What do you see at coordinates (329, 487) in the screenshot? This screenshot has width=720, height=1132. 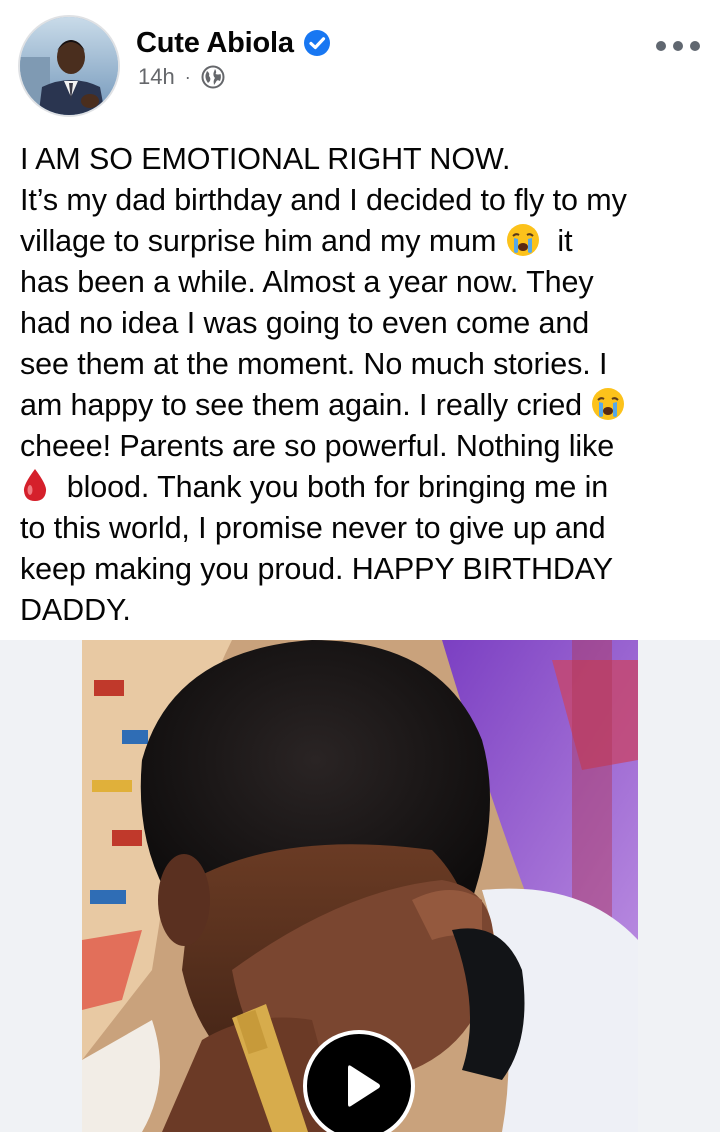 I see `text-line: blood. Thank you both for bringing me in` at bounding box center [329, 487].